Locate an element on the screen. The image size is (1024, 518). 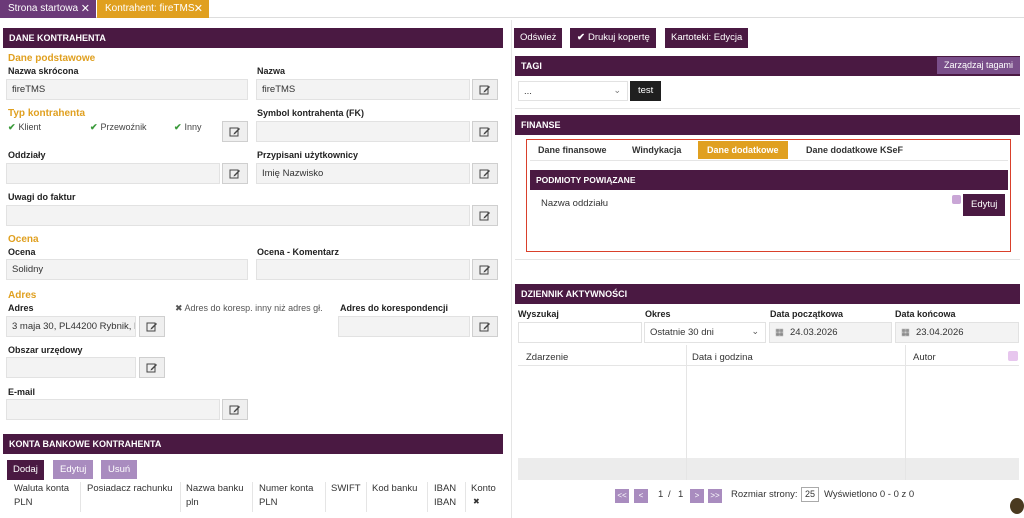
assigned-users-field: Imię Nazwisko is located at coordinates (363, 173).